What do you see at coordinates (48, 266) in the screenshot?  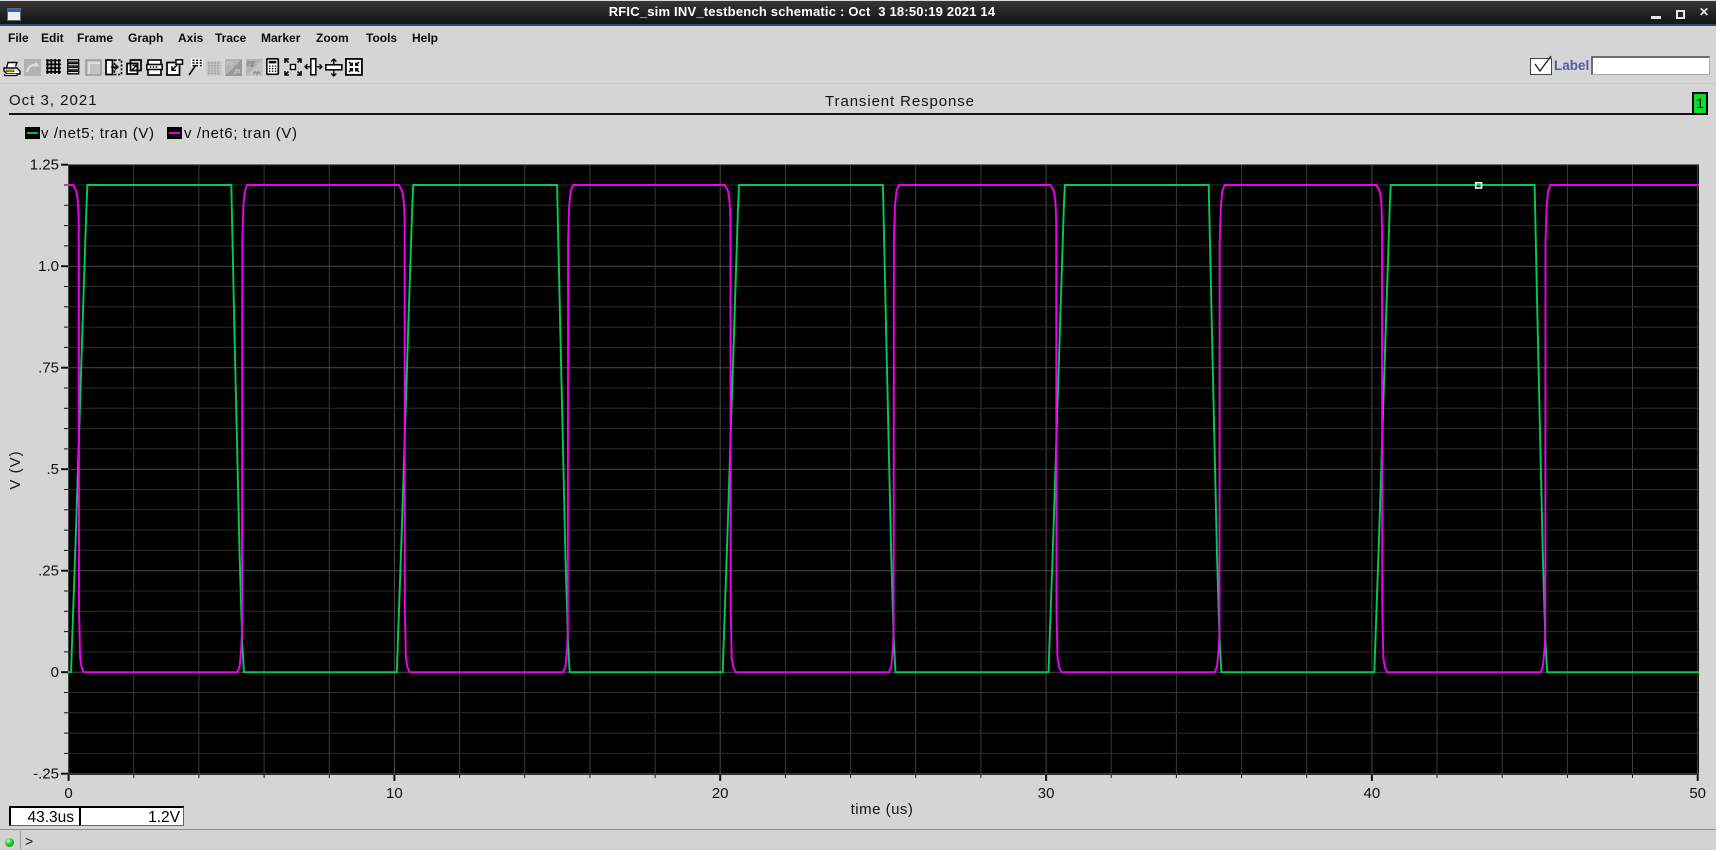 I see `svg-text: 1.0` at bounding box center [48, 266].